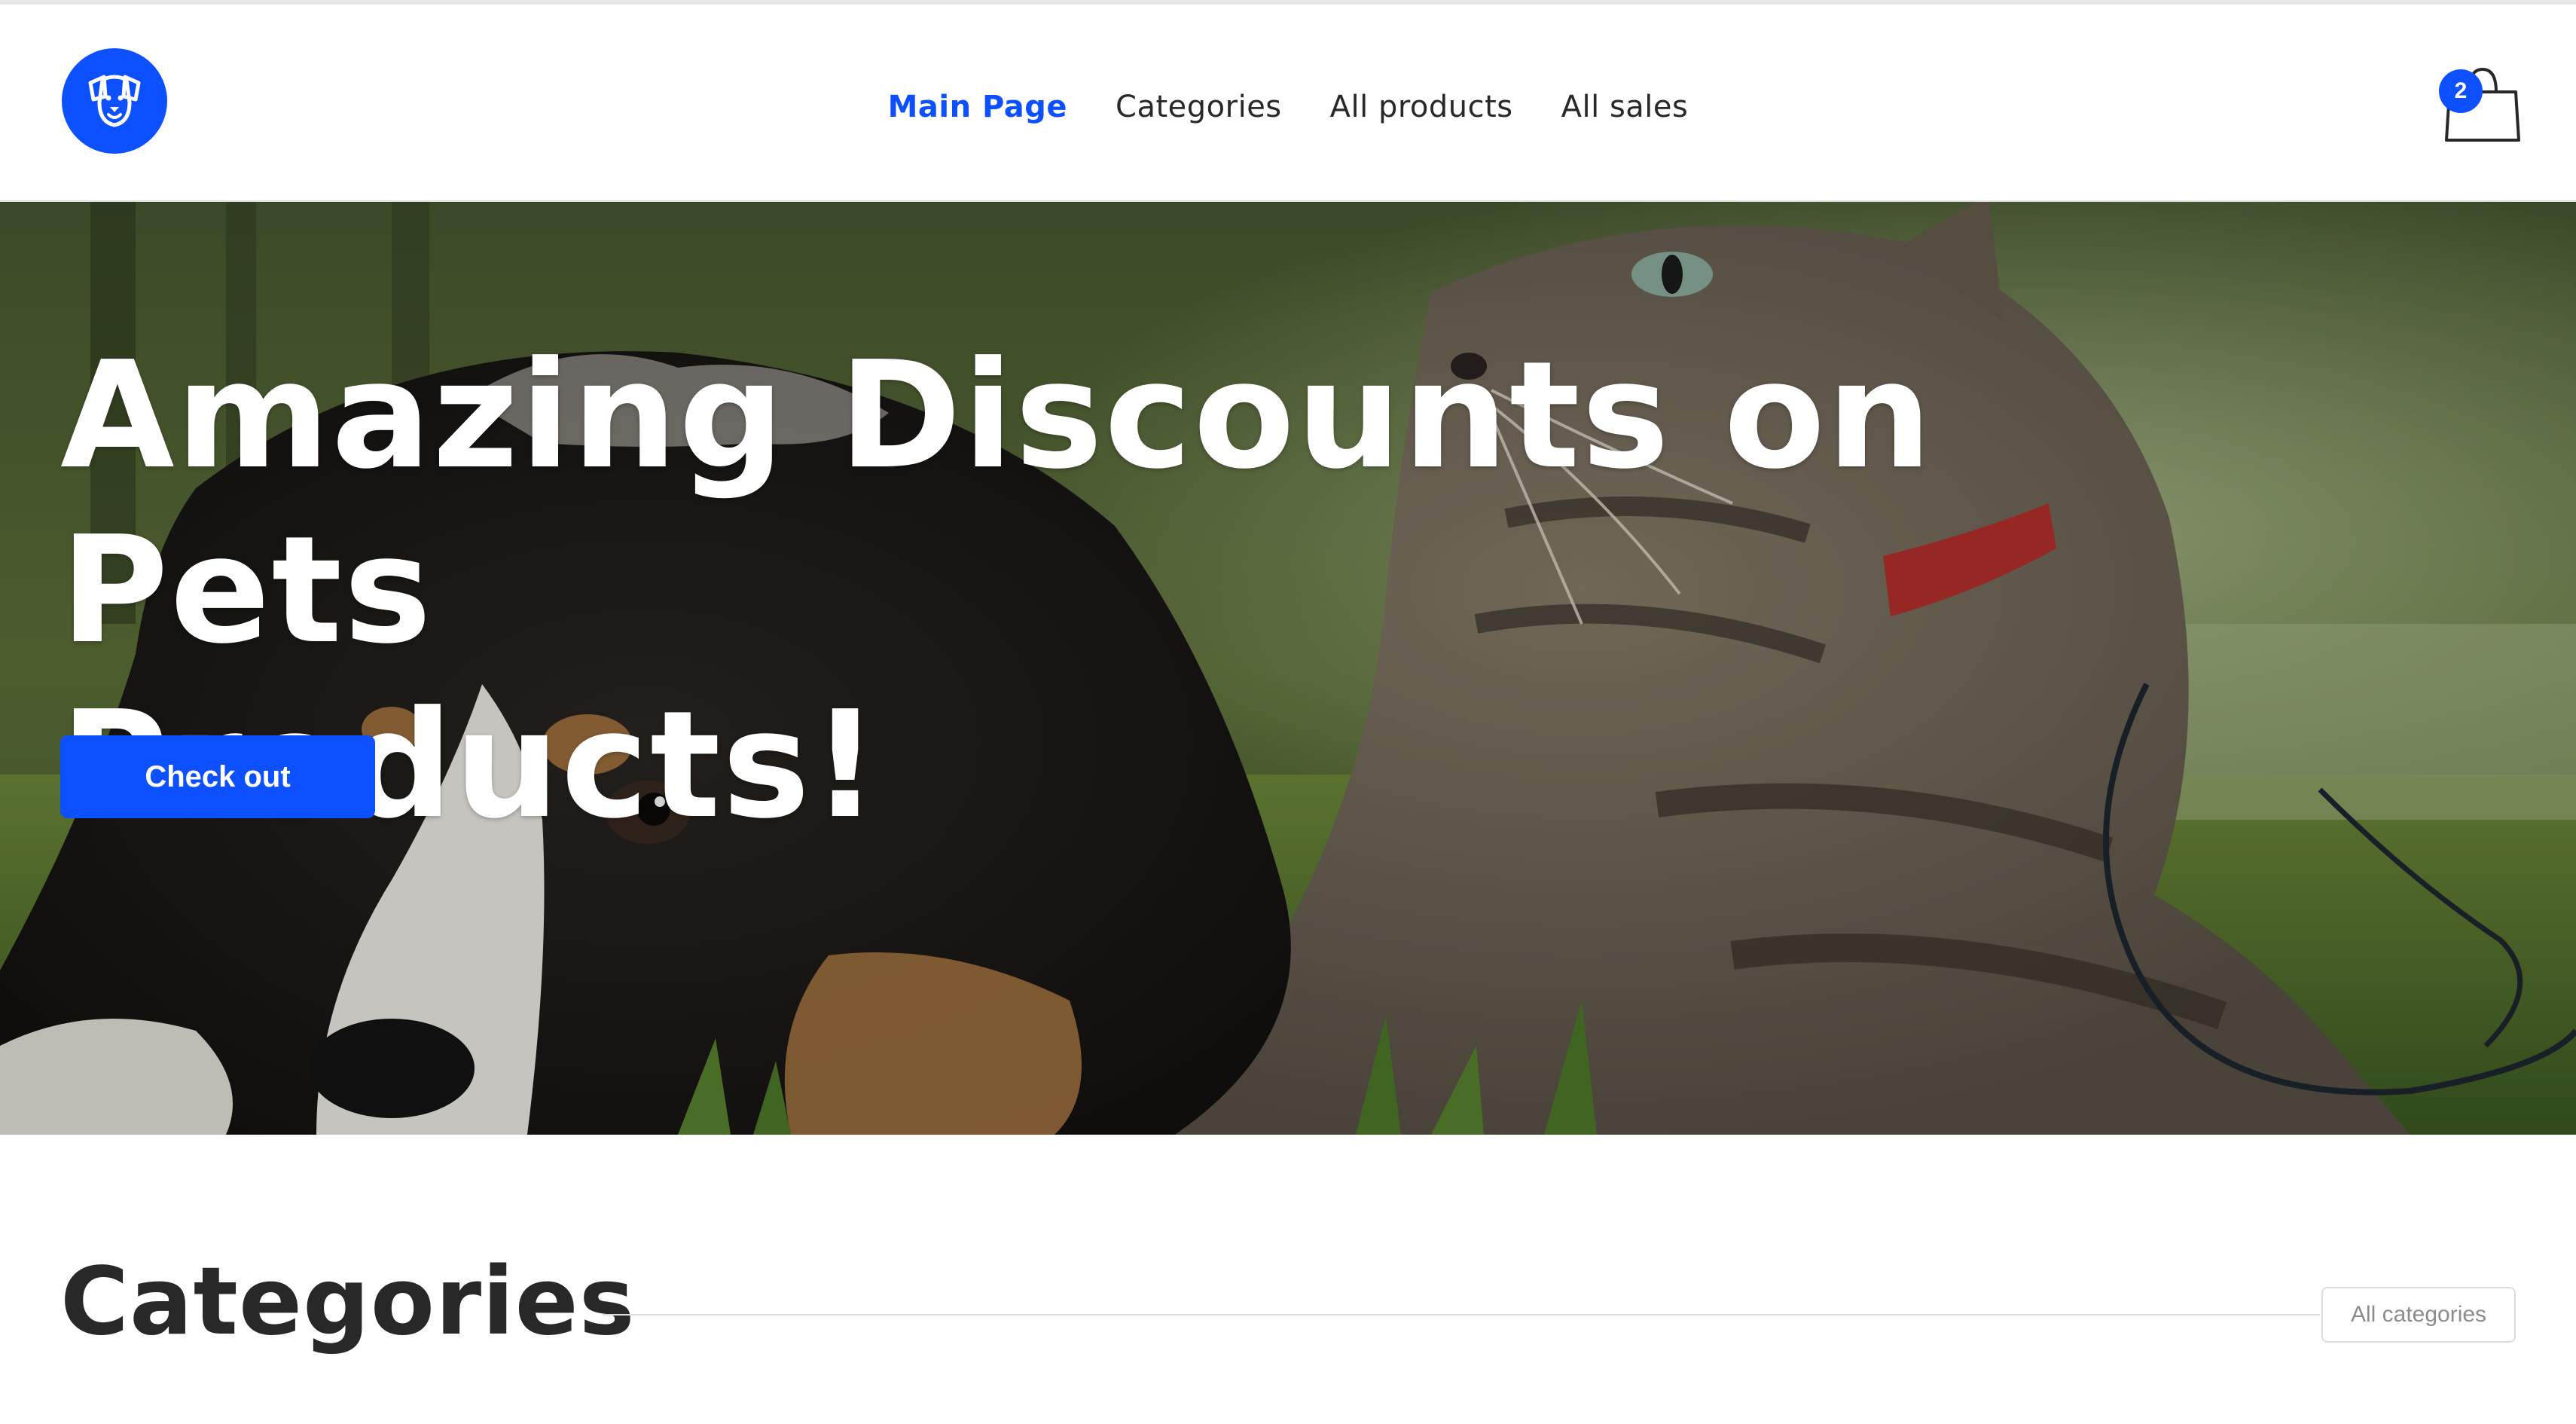 The image size is (2576, 1424). I want to click on nav-item-all-products: All products, so click(1422, 107).